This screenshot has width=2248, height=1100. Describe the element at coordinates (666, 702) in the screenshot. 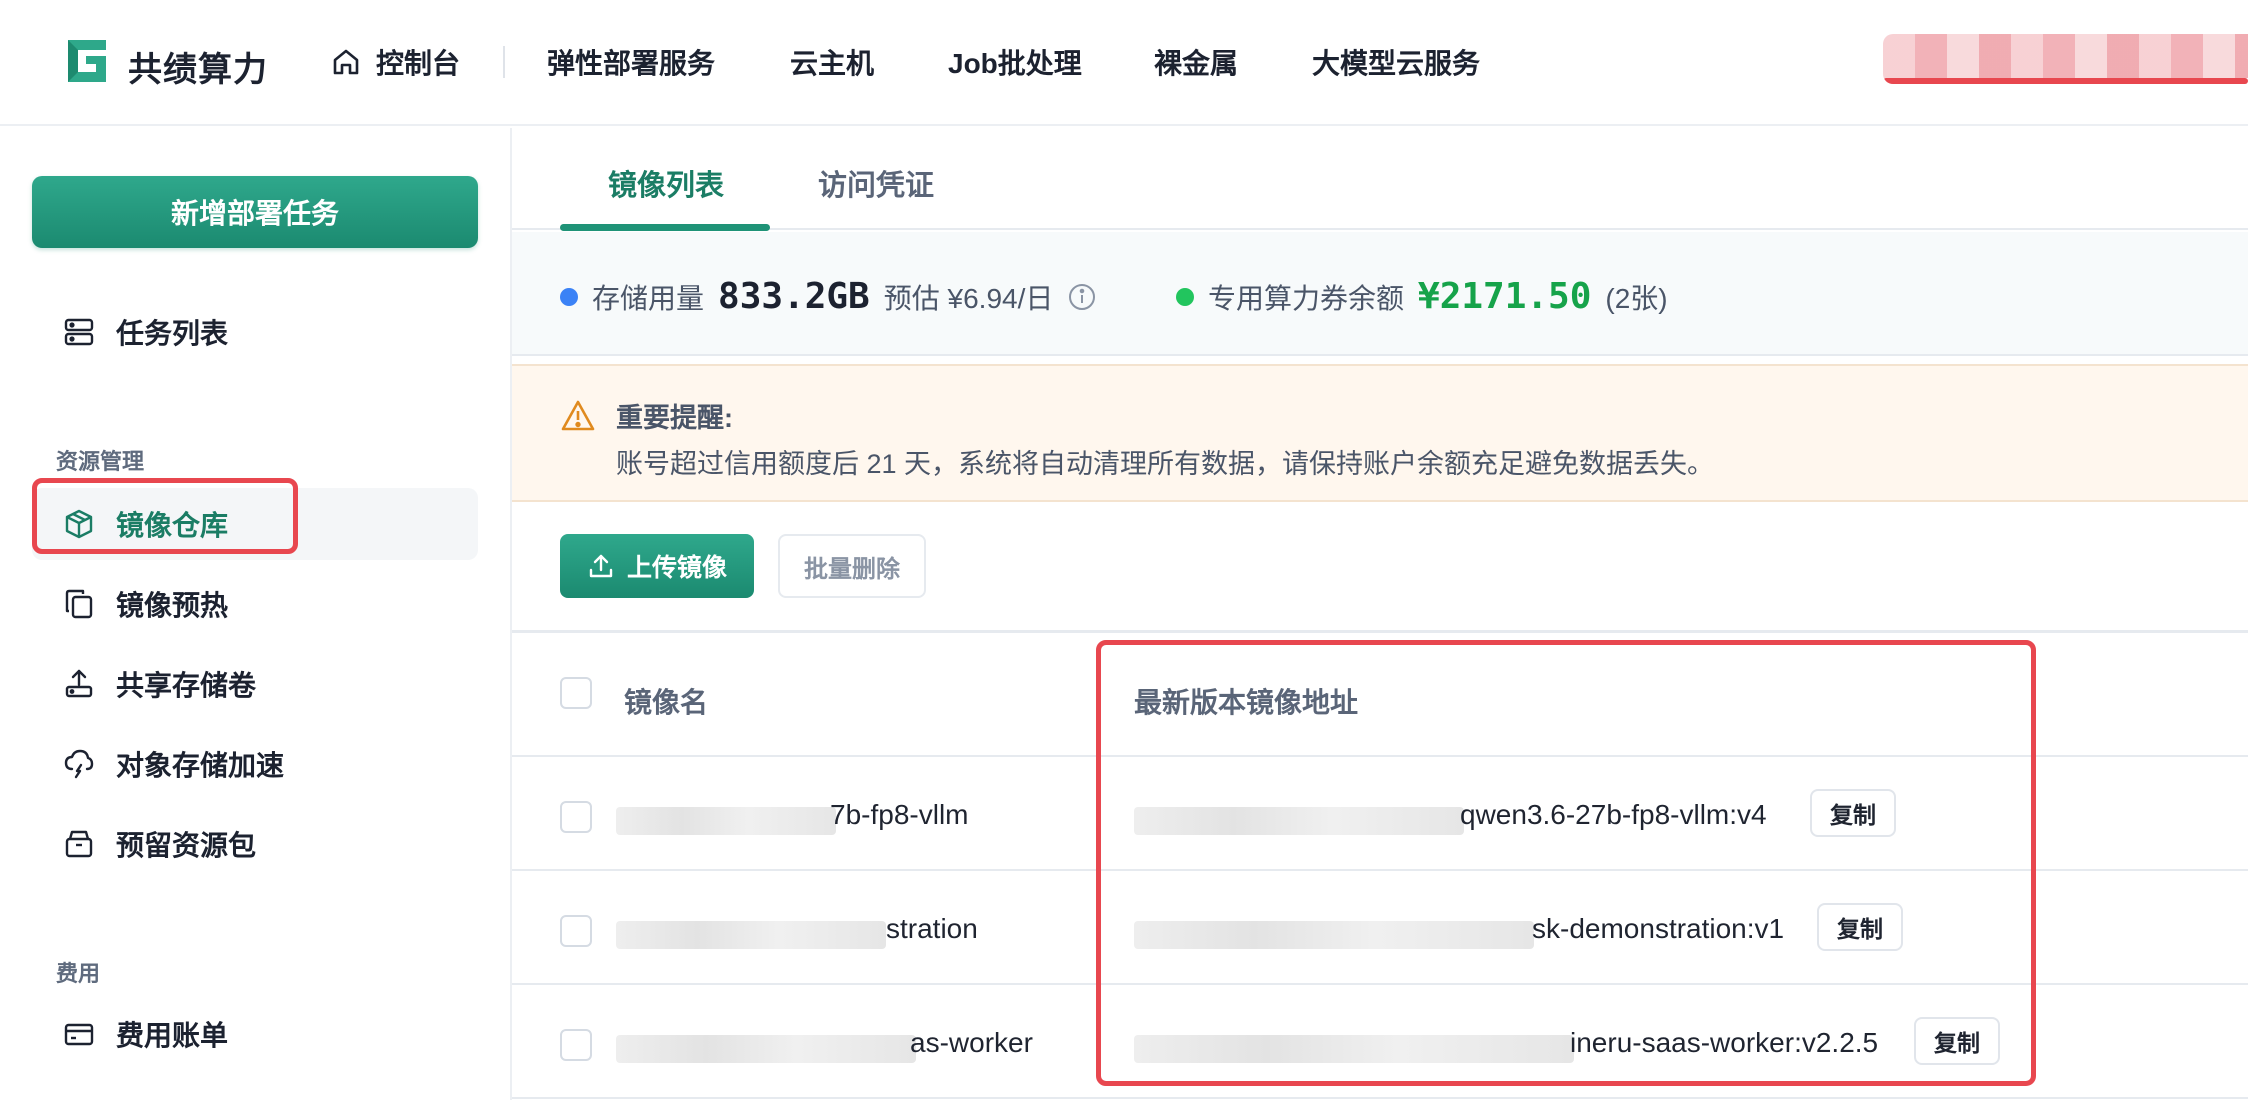

I see `column-image-name: 镜像名` at that location.